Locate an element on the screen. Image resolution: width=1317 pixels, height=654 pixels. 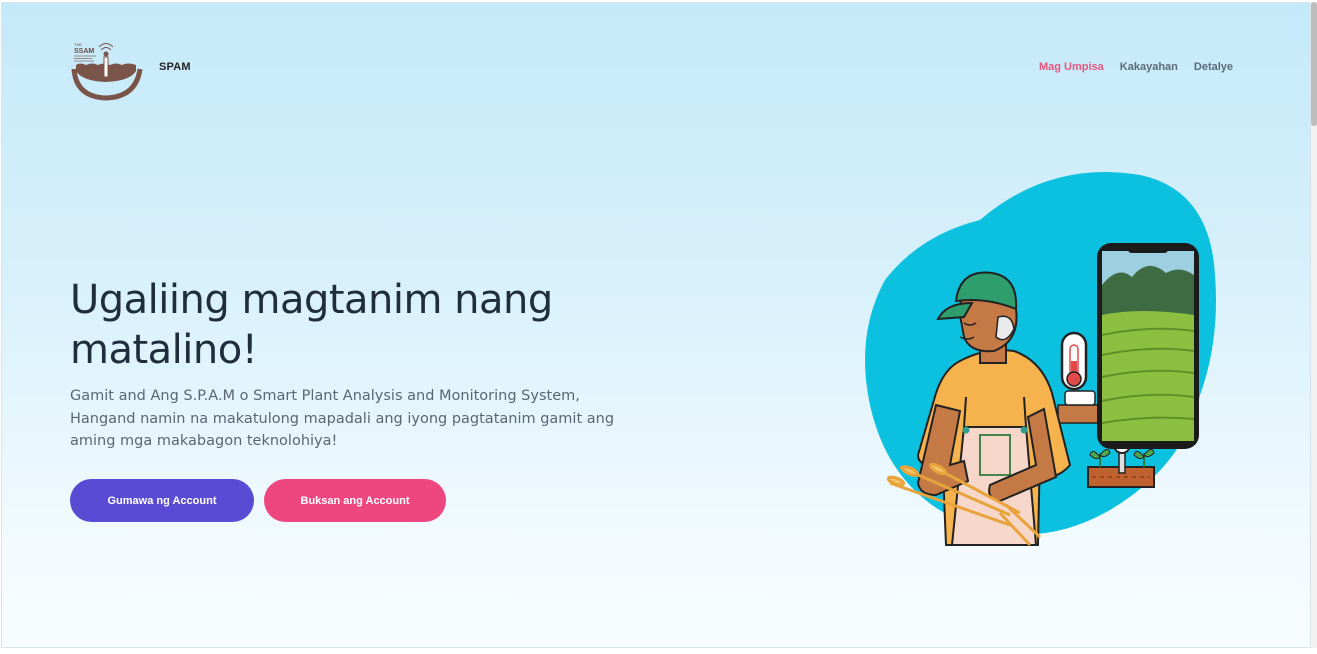
svg-text: SSAM is located at coordinates (84, 51).